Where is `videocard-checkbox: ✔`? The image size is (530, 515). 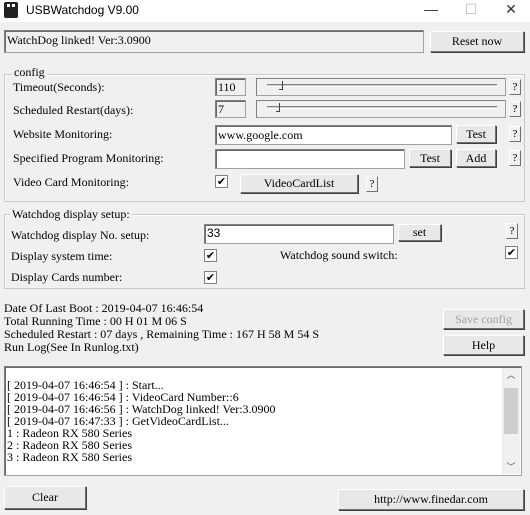
videocard-checkbox: ✔ is located at coordinates (221, 181).